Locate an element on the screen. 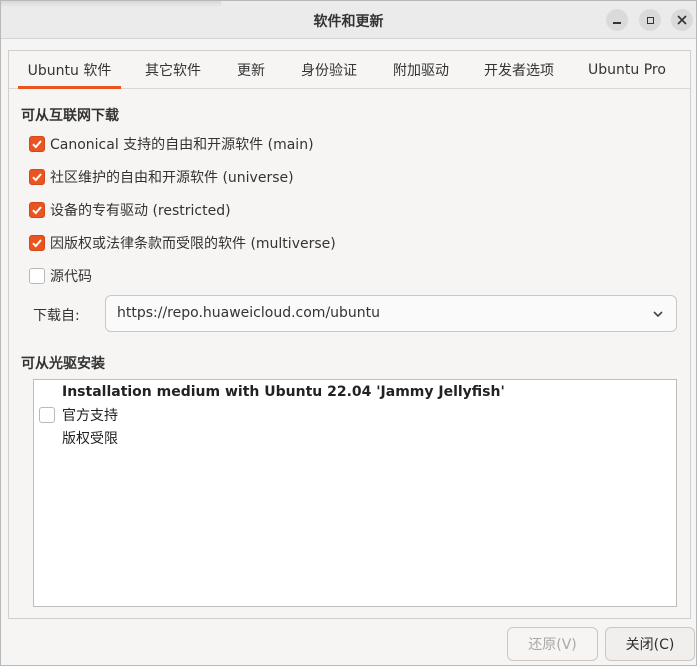 Image resolution: width=697 pixels, height=666 pixels. source-main-row: Canonical 支持的自由和开源软件 (main) is located at coordinates (171, 144).